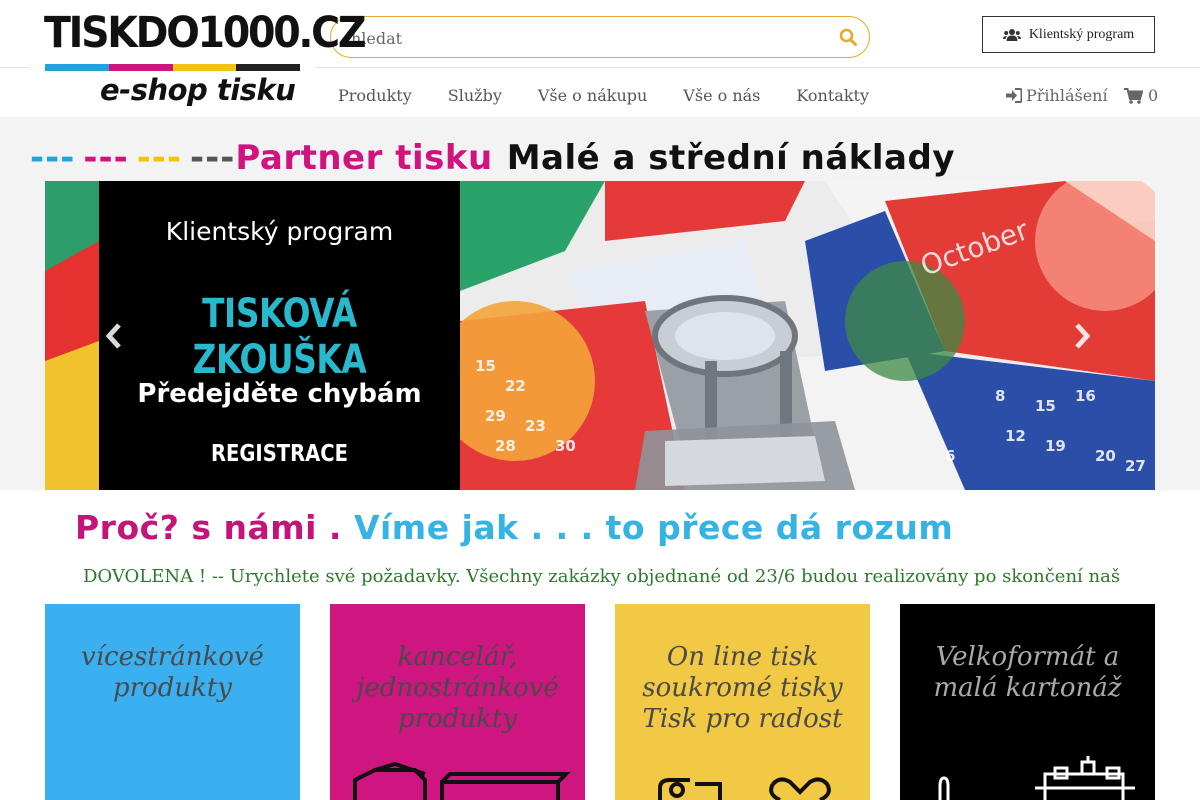 This screenshot has height=800, width=1200. I want to click on tile-line: vícestránkové, so click(172, 657).